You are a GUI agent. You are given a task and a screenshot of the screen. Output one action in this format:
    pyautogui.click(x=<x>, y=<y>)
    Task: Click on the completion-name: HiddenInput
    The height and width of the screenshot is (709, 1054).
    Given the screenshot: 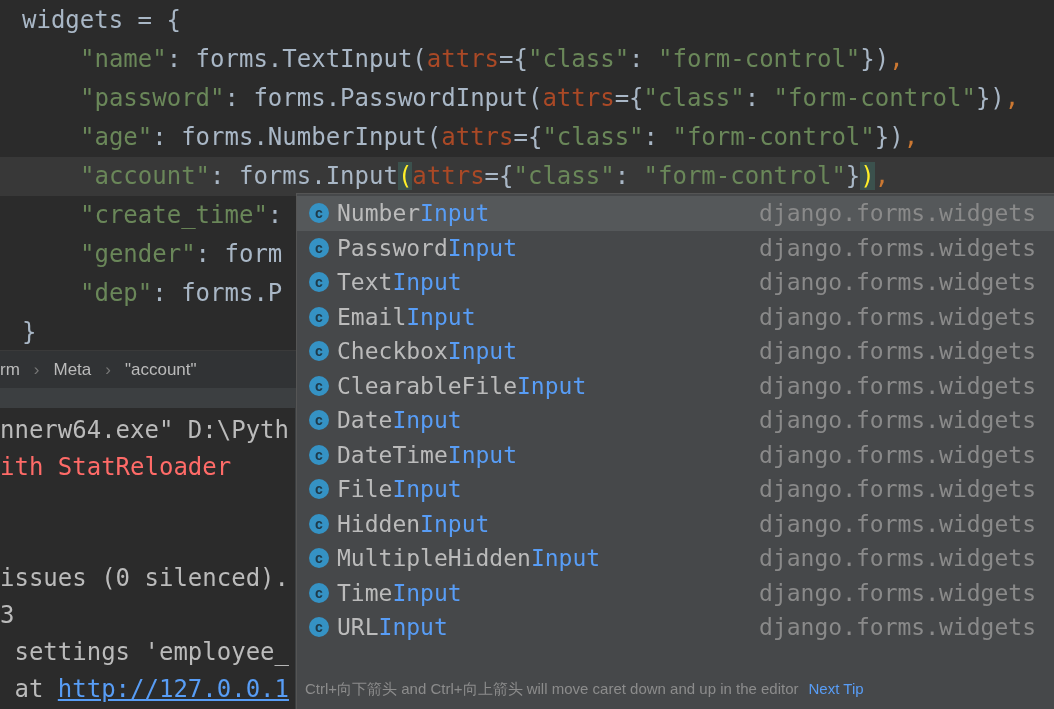 What is the action you would take?
    pyautogui.click(x=413, y=524)
    